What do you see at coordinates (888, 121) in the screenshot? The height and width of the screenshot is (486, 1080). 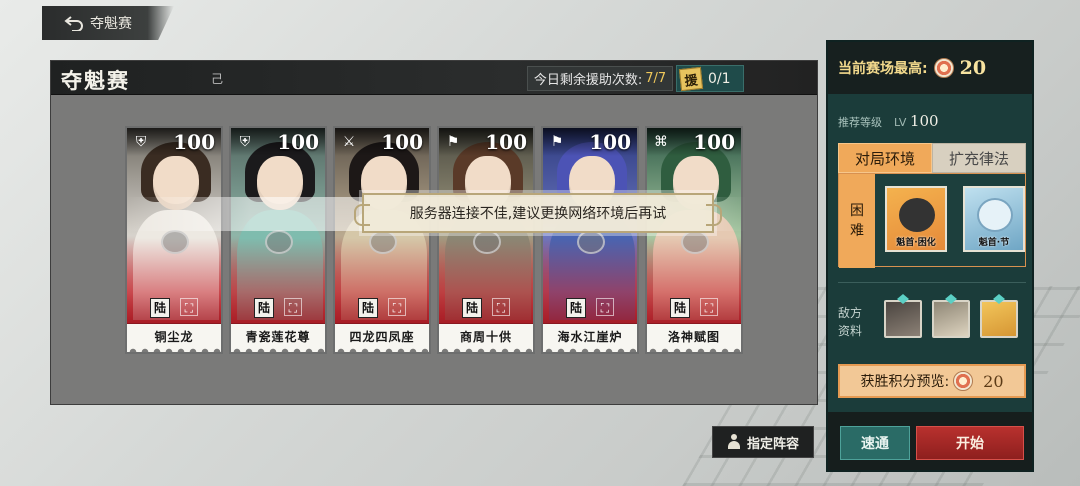 I see `recommended-level: 推荐等级 LV 100` at bounding box center [888, 121].